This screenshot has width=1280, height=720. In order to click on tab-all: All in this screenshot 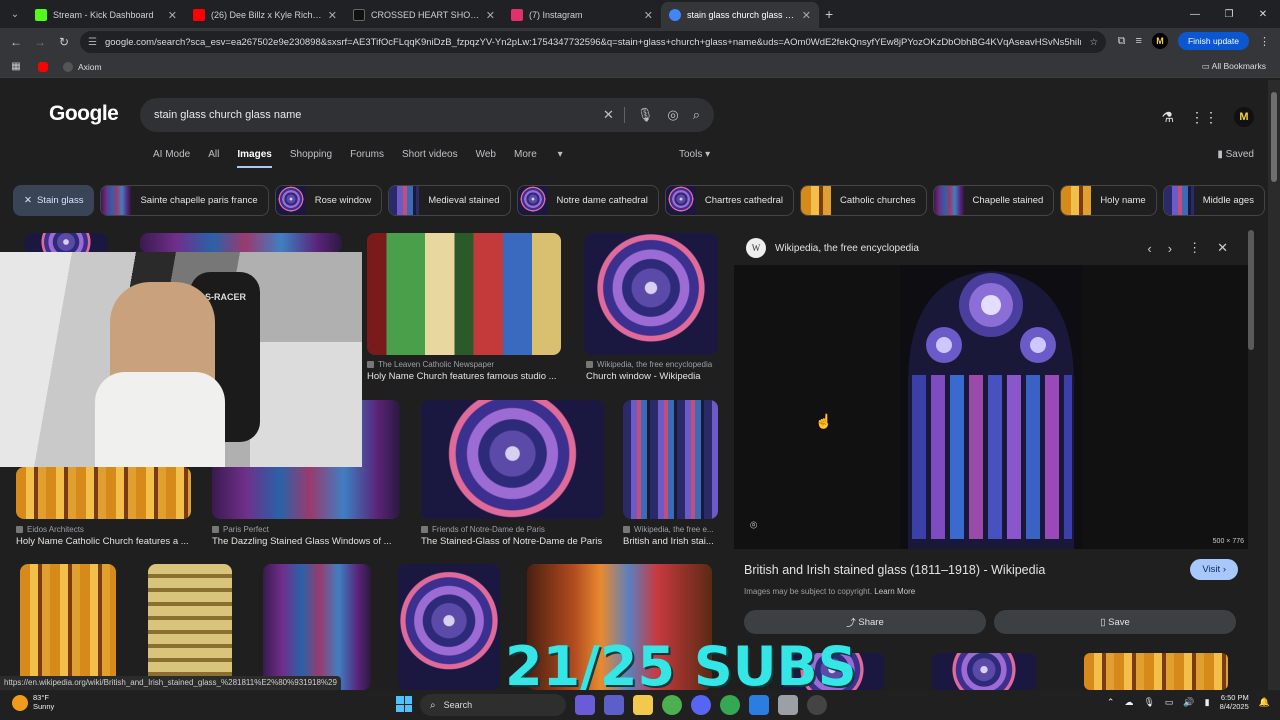, I will do `click(213, 158)`.